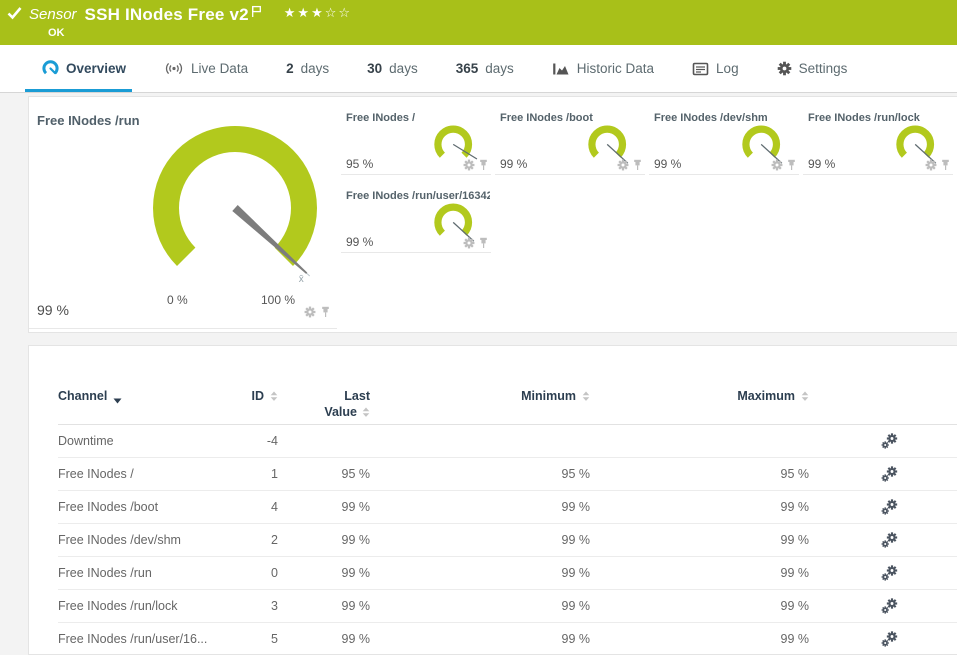 This screenshot has width=957, height=655. Describe the element at coordinates (416, 214) in the screenshot. I see `gauge-card: Free INodes /run/user/16342... 99 %` at that location.